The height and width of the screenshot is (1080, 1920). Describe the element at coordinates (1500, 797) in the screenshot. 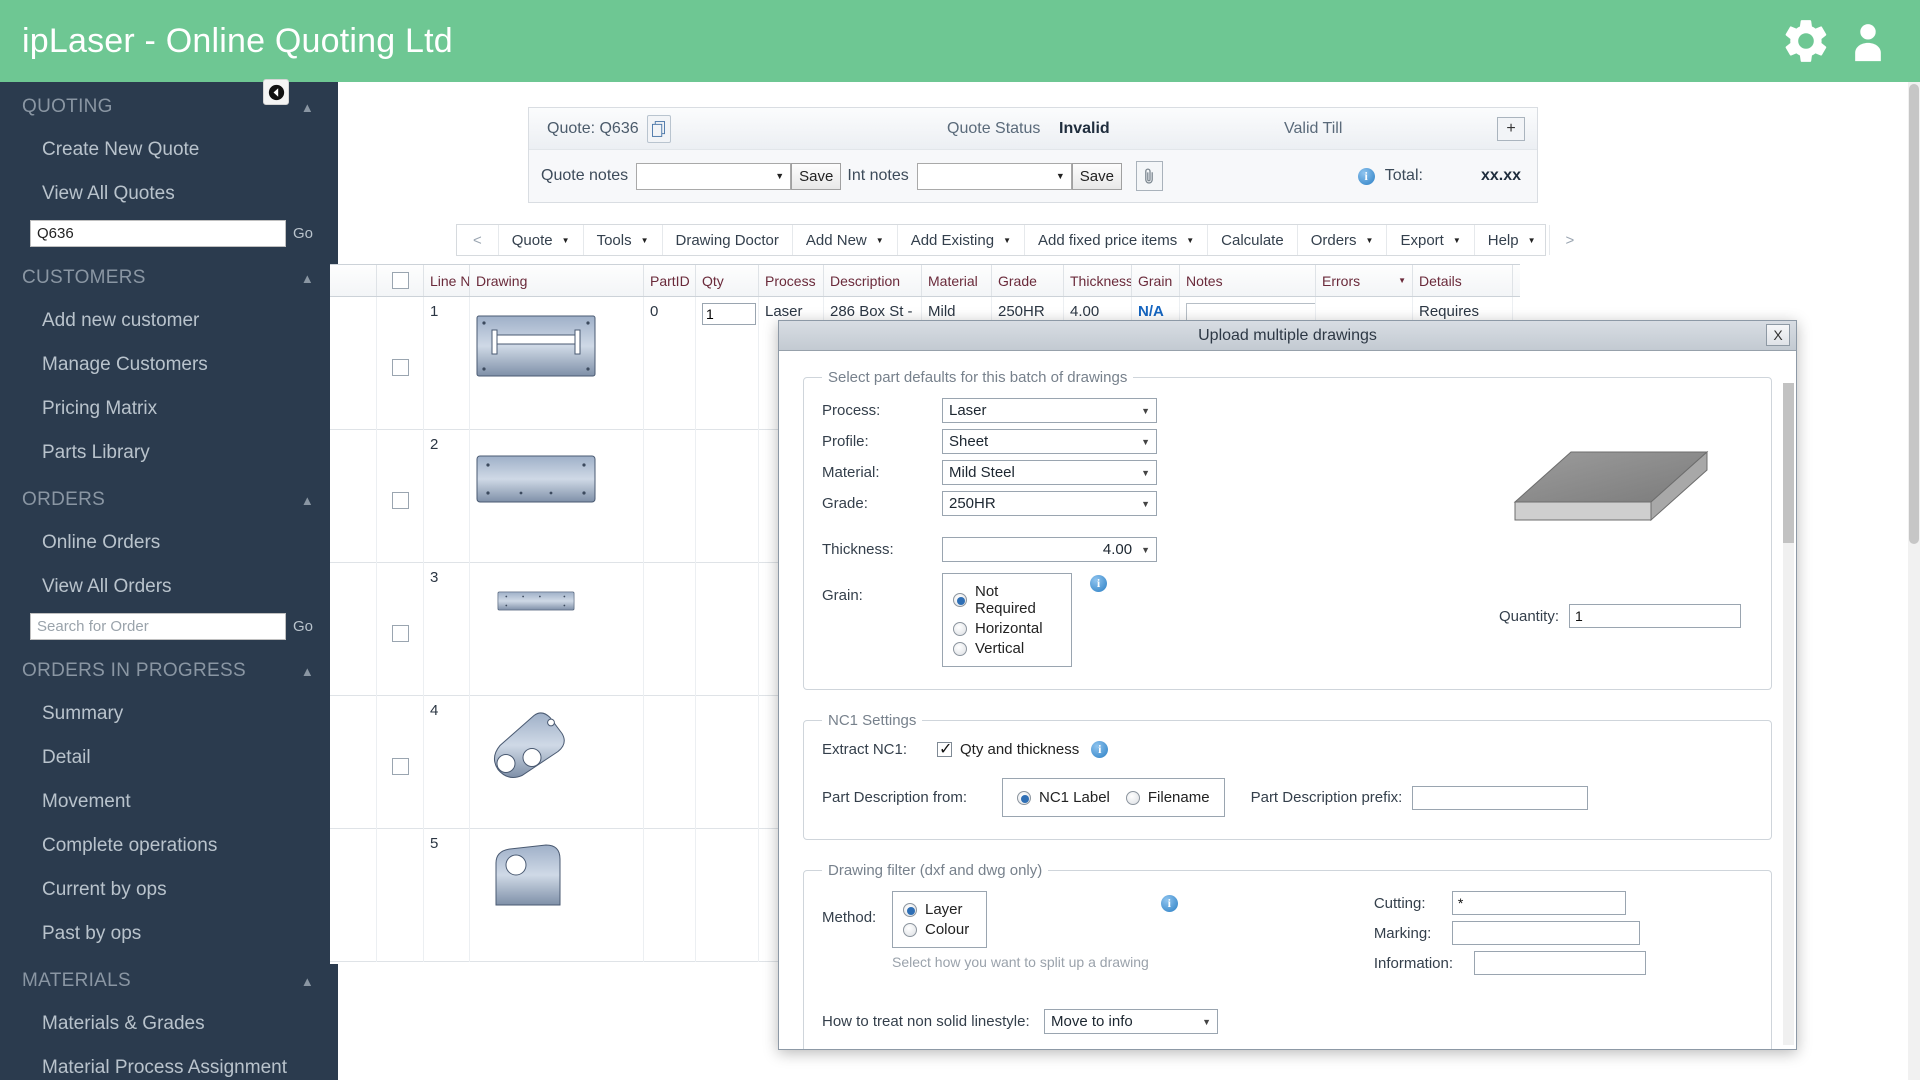

I see `part-description-prefix-input` at that location.